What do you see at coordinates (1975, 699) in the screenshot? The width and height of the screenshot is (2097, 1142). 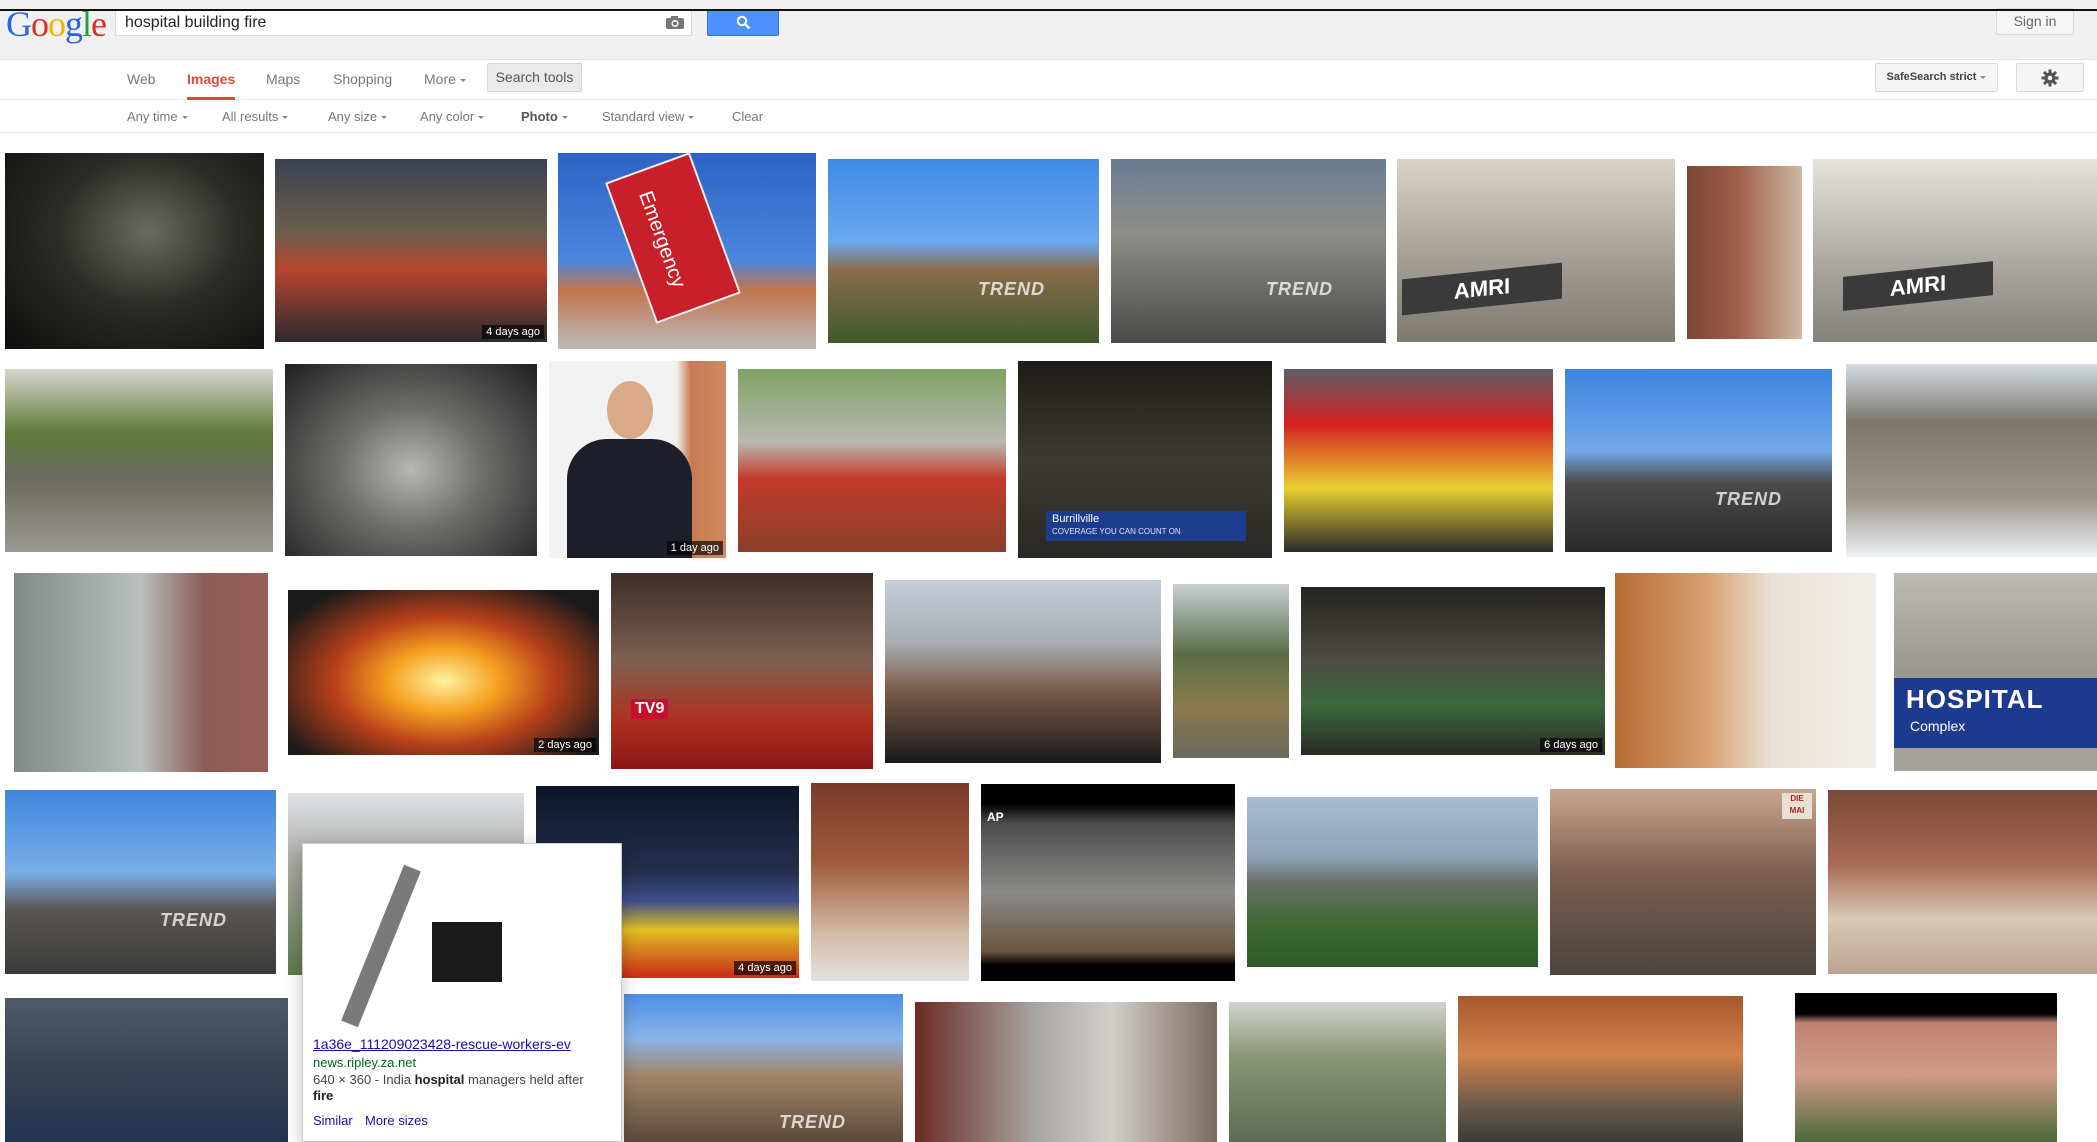 I see `hospital-sign-text: HOSPITAL` at bounding box center [1975, 699].